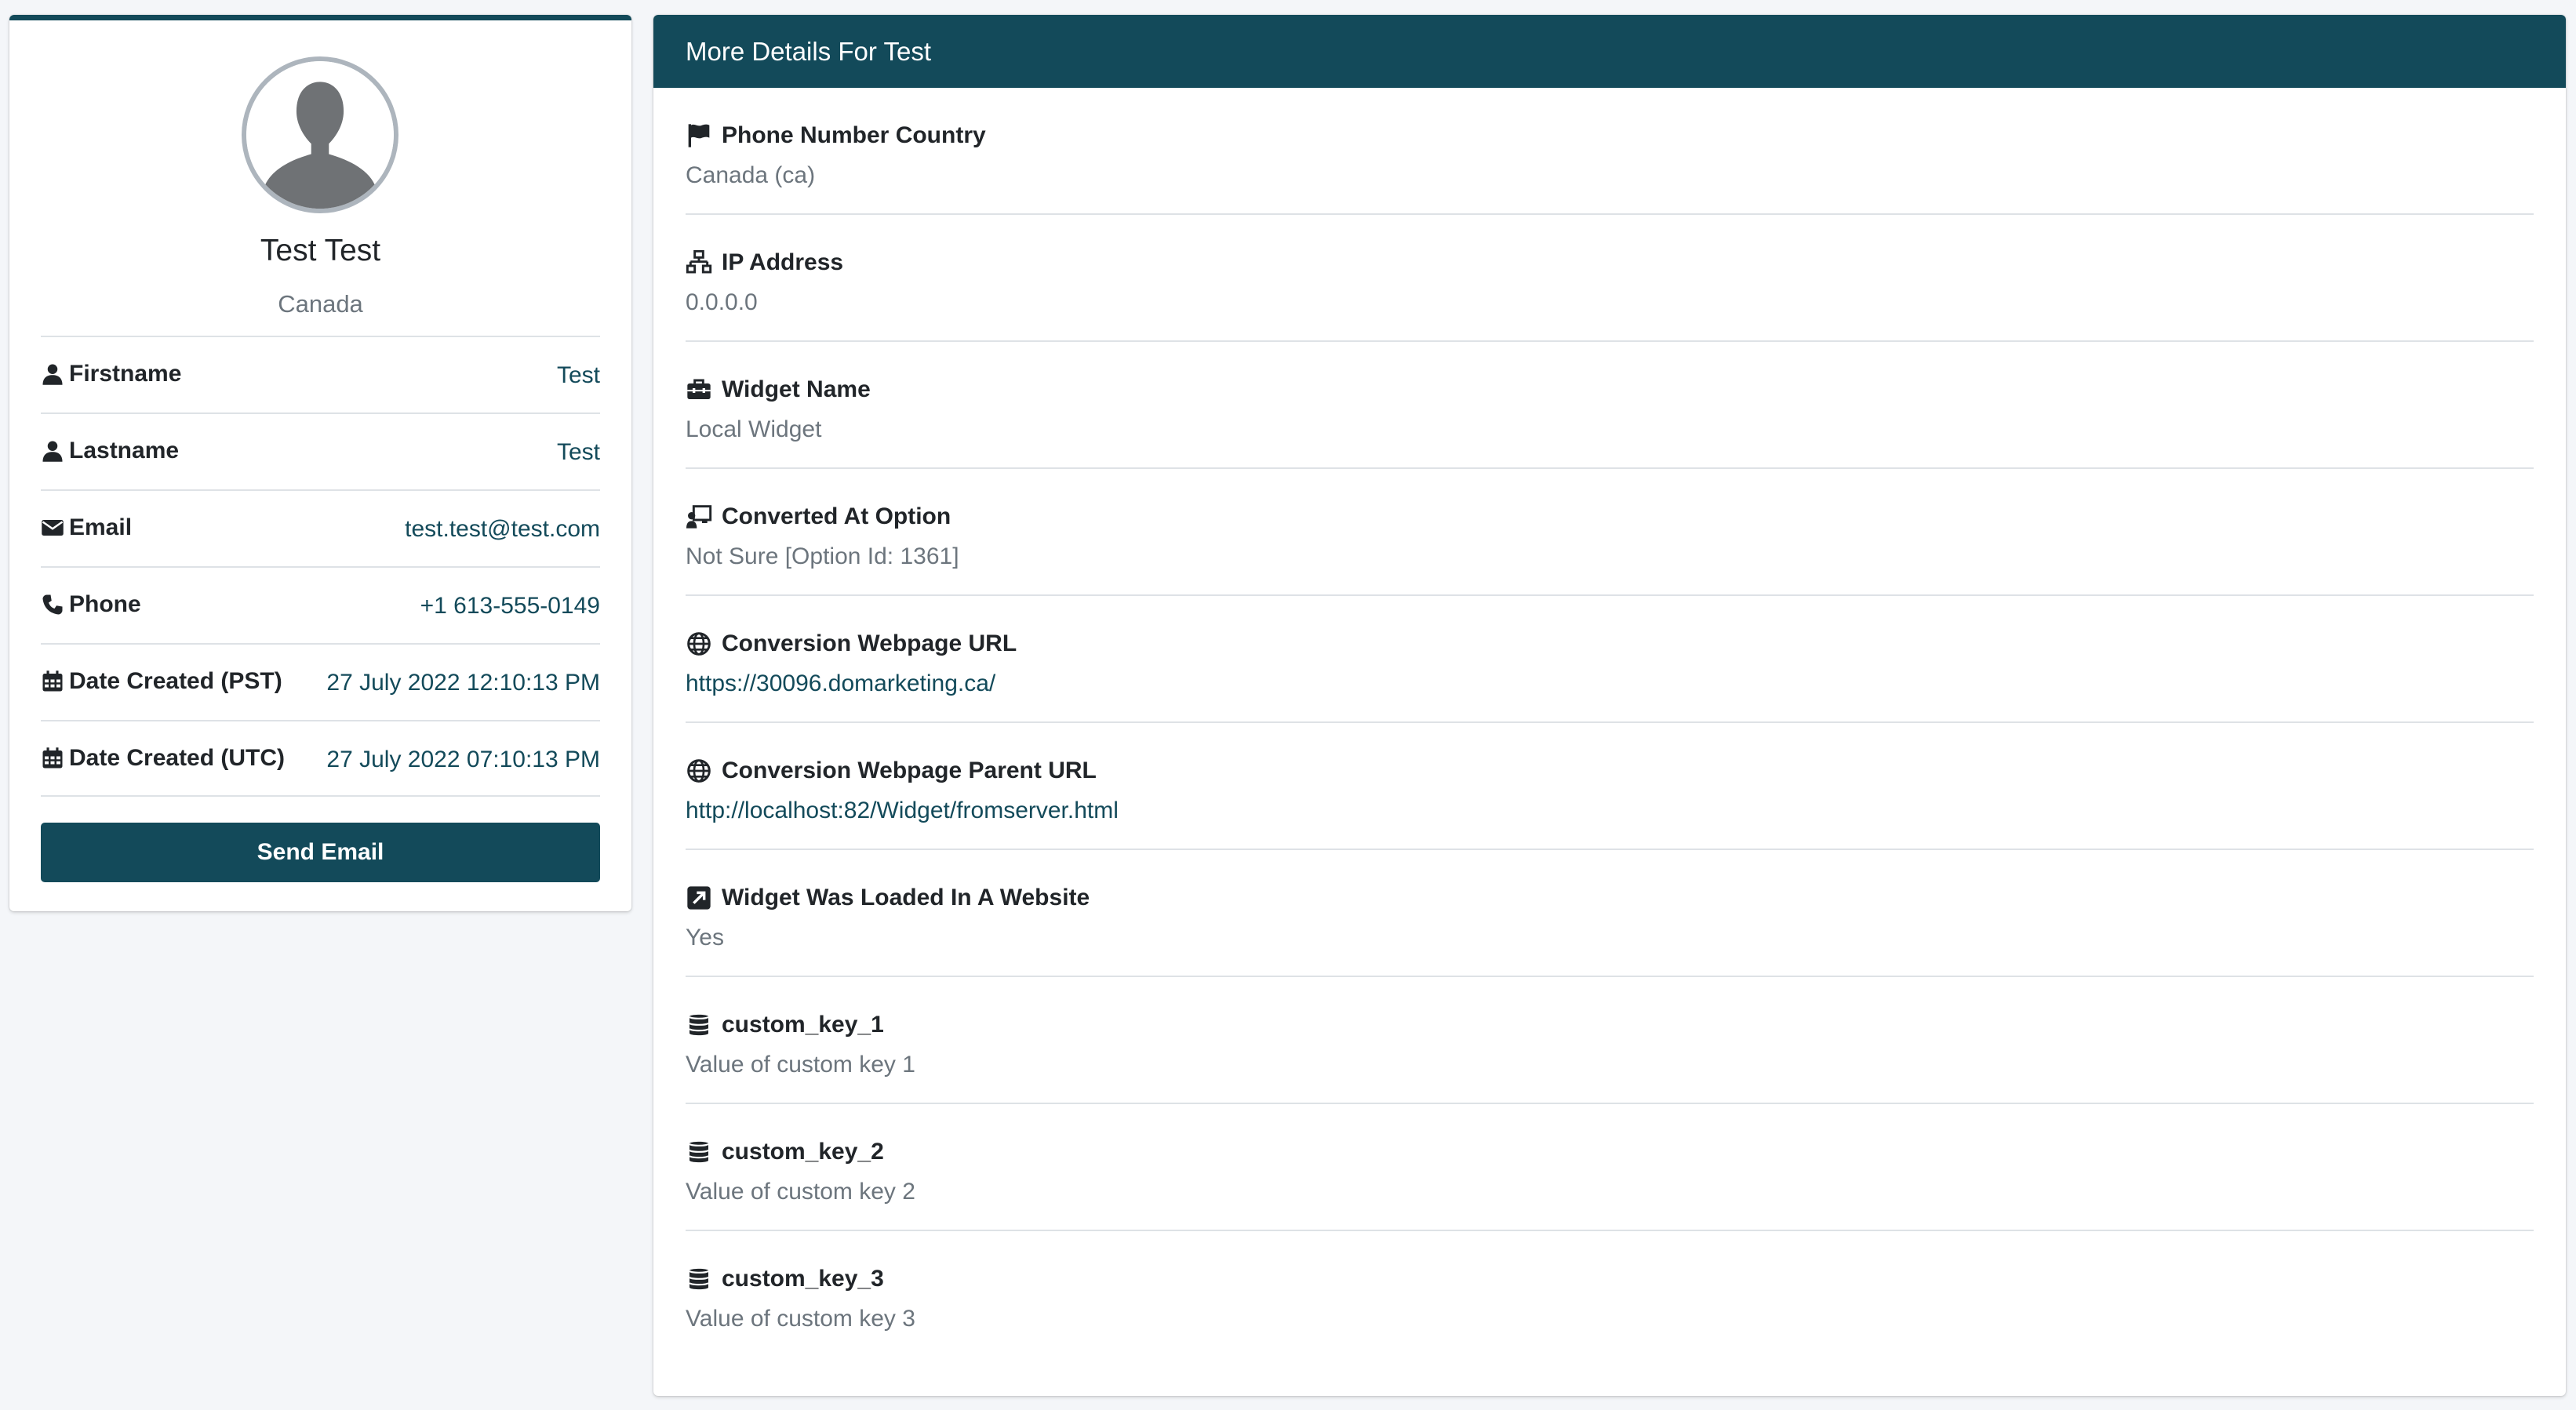 This screenshot has height=1410, width=2576. I want to click on detail-title: Converted At Option, so click(818, 516).